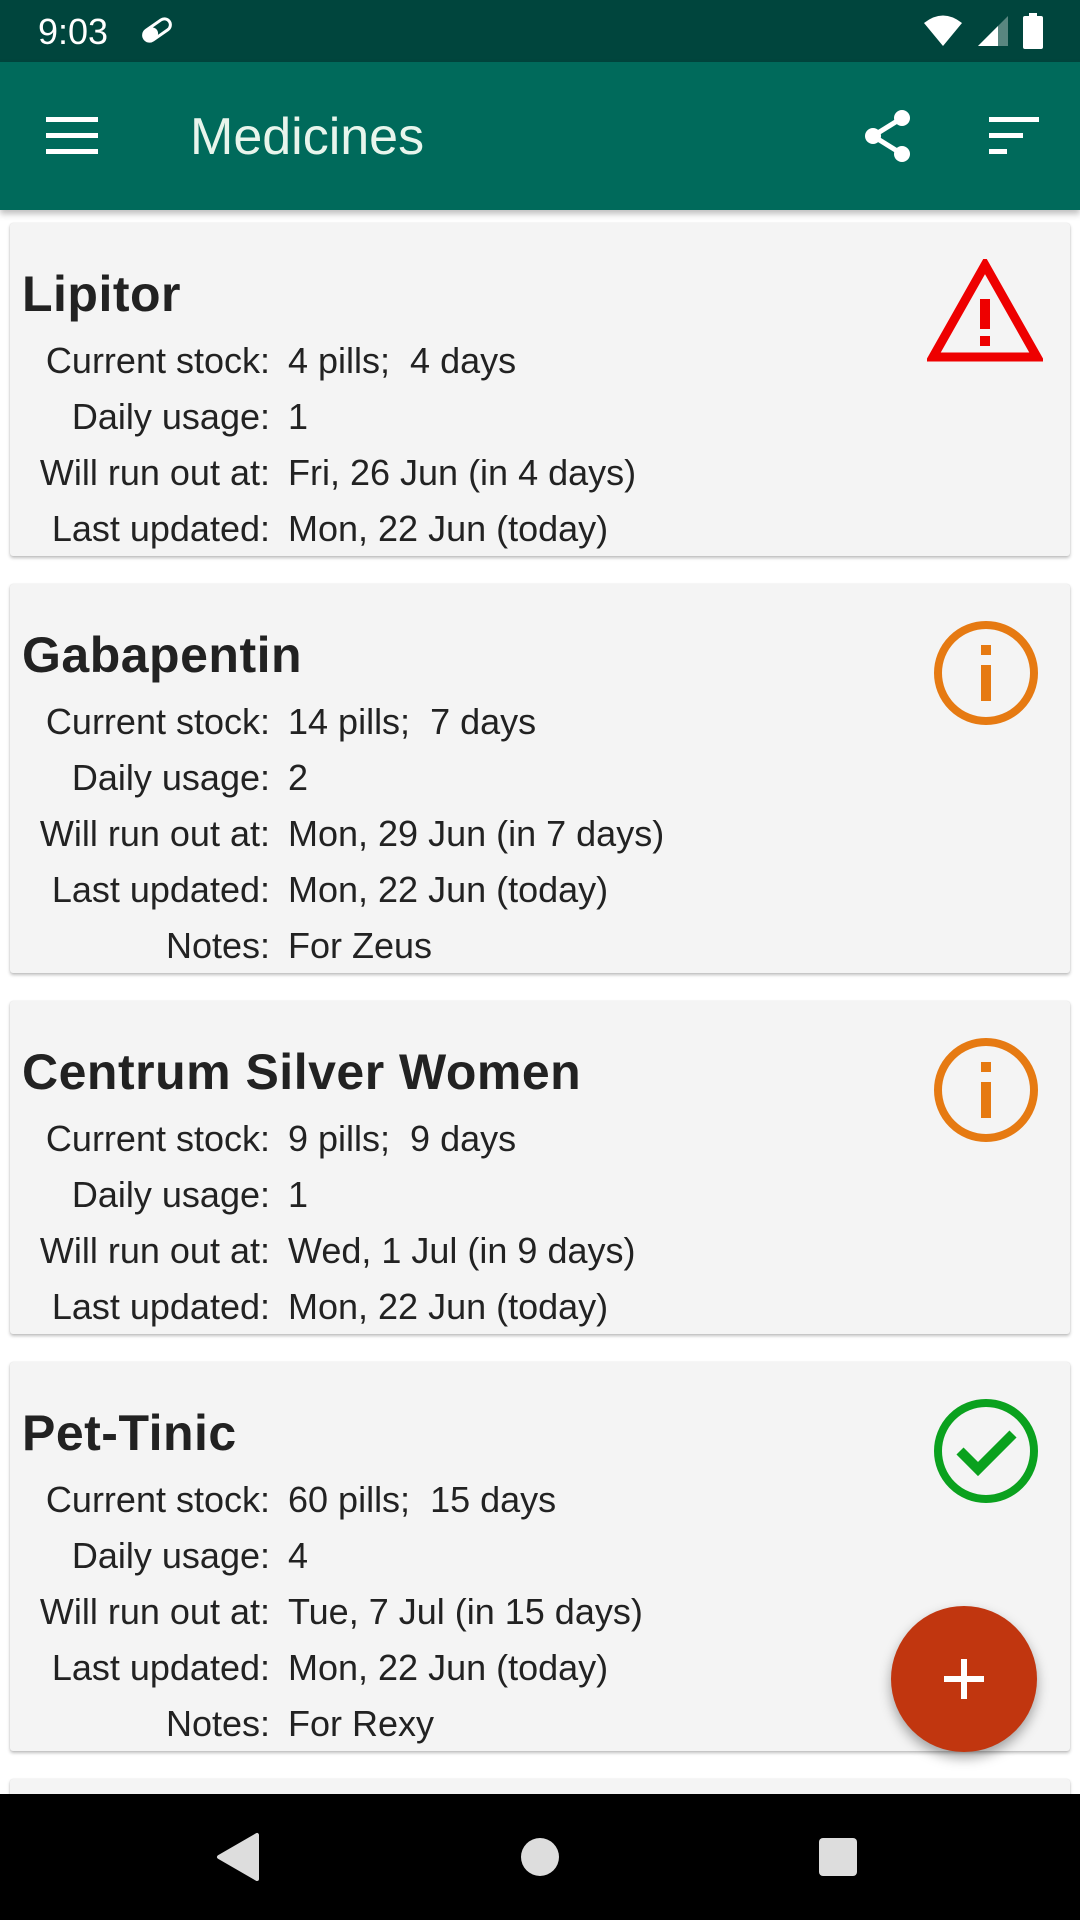 The image size is (1080, 1920). Describe the element at coordinates (298, 777) in the screenshot. I see `daily-usage-value: 2` at that location.